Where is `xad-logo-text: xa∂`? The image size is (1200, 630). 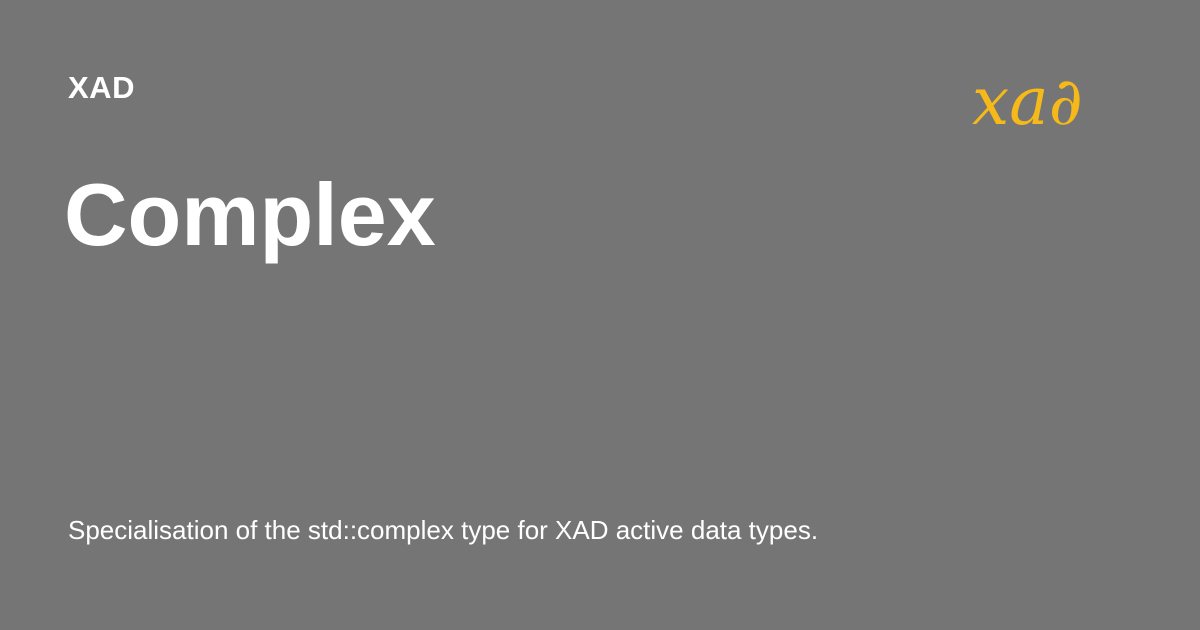
xad-logo-text: xa∂ is located at coordinates (1027, 101).